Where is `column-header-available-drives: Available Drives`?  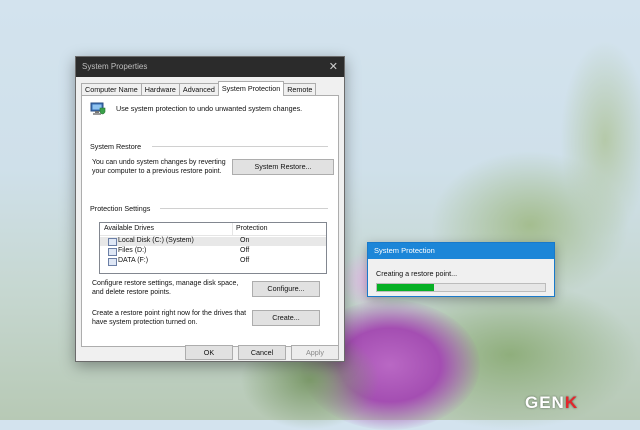 column-header-available-drives: Available Drives is located at coordinates (129, 228).